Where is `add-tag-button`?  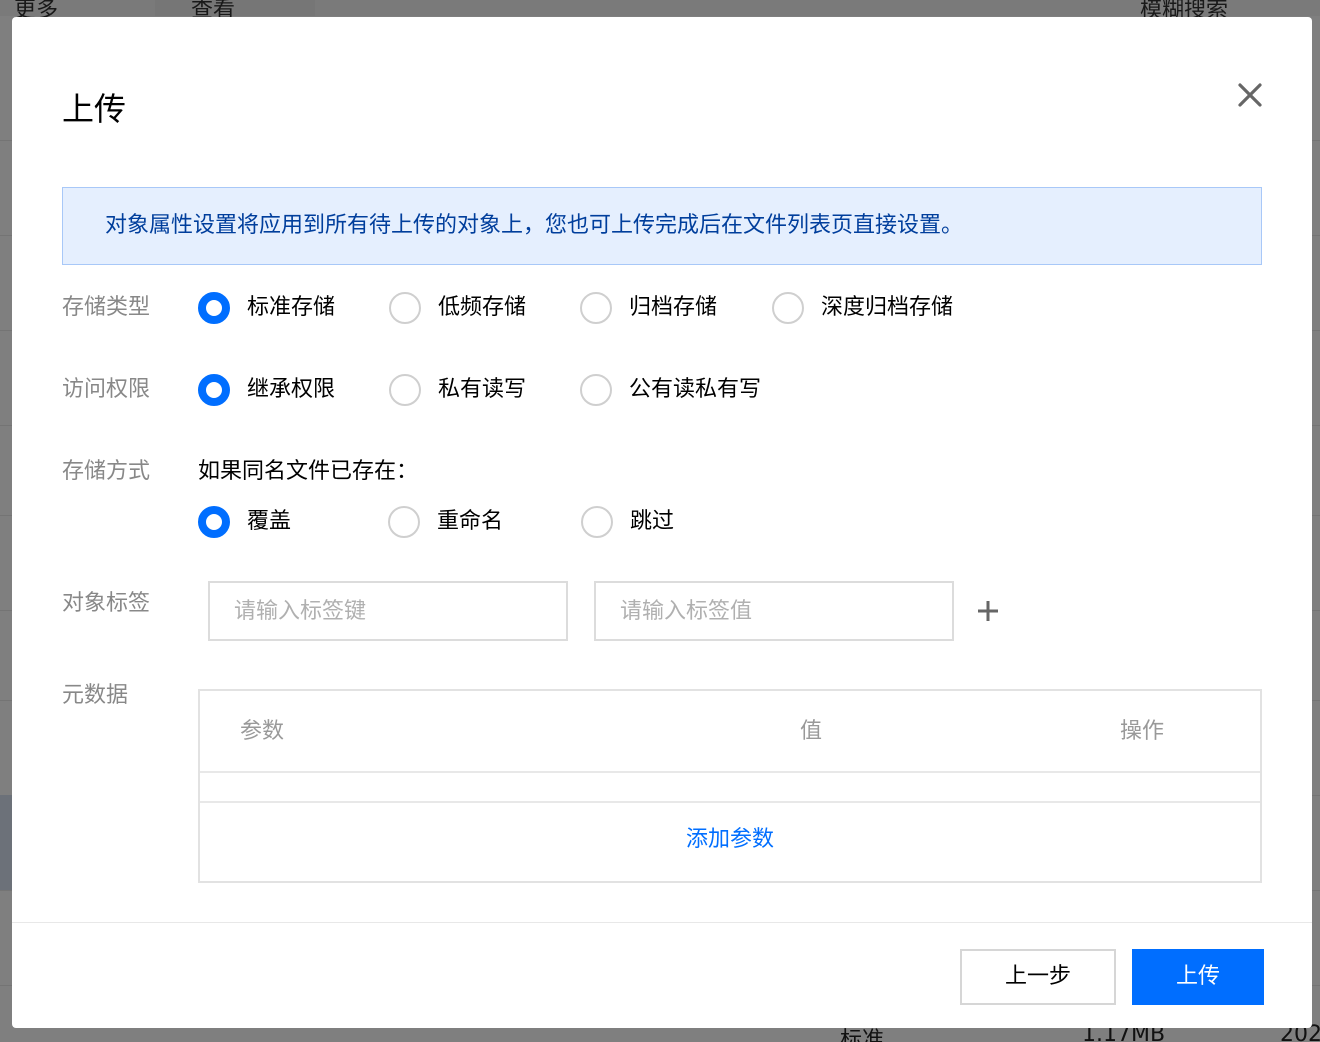
add-tag-button is located at coordinates (988, 611).